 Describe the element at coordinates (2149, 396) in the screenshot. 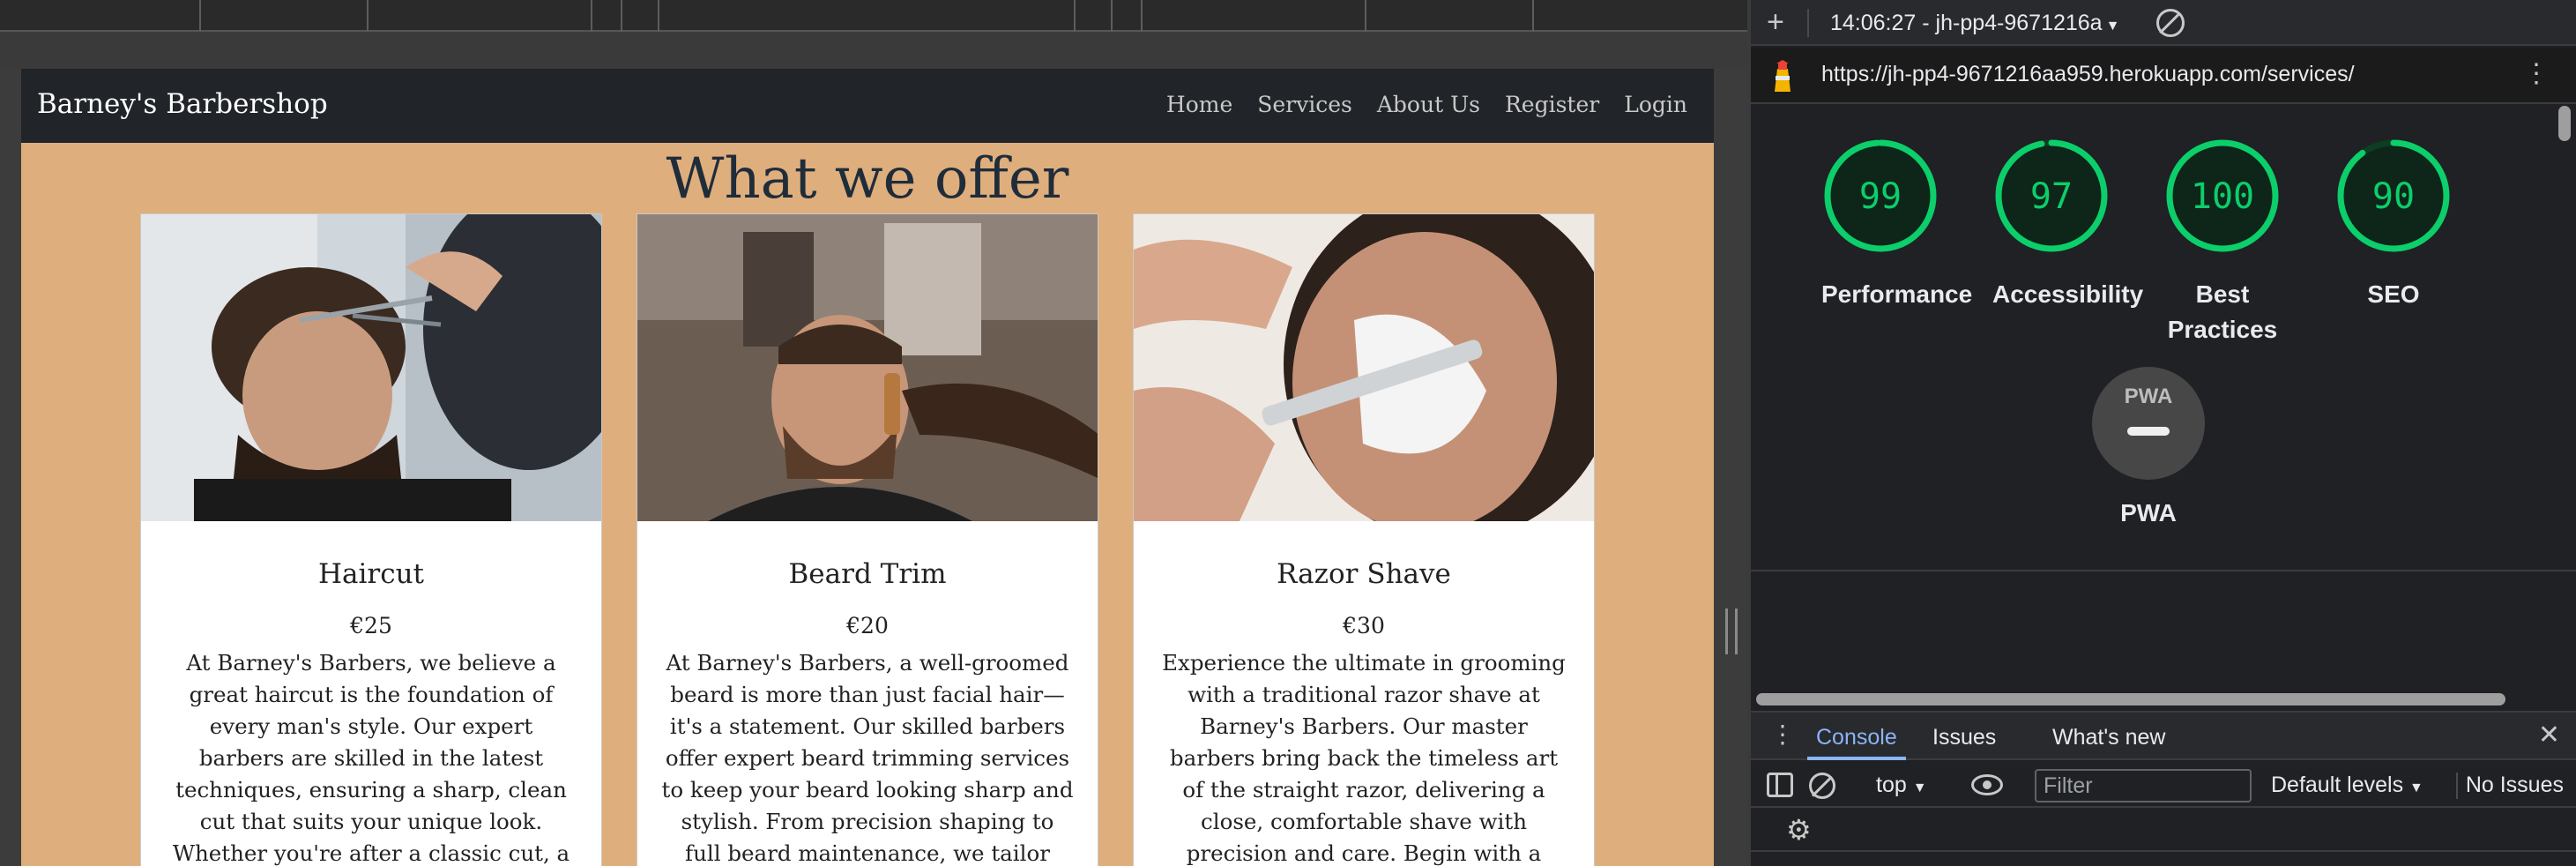

I see `pwa-badge-text: PWA` at that location.